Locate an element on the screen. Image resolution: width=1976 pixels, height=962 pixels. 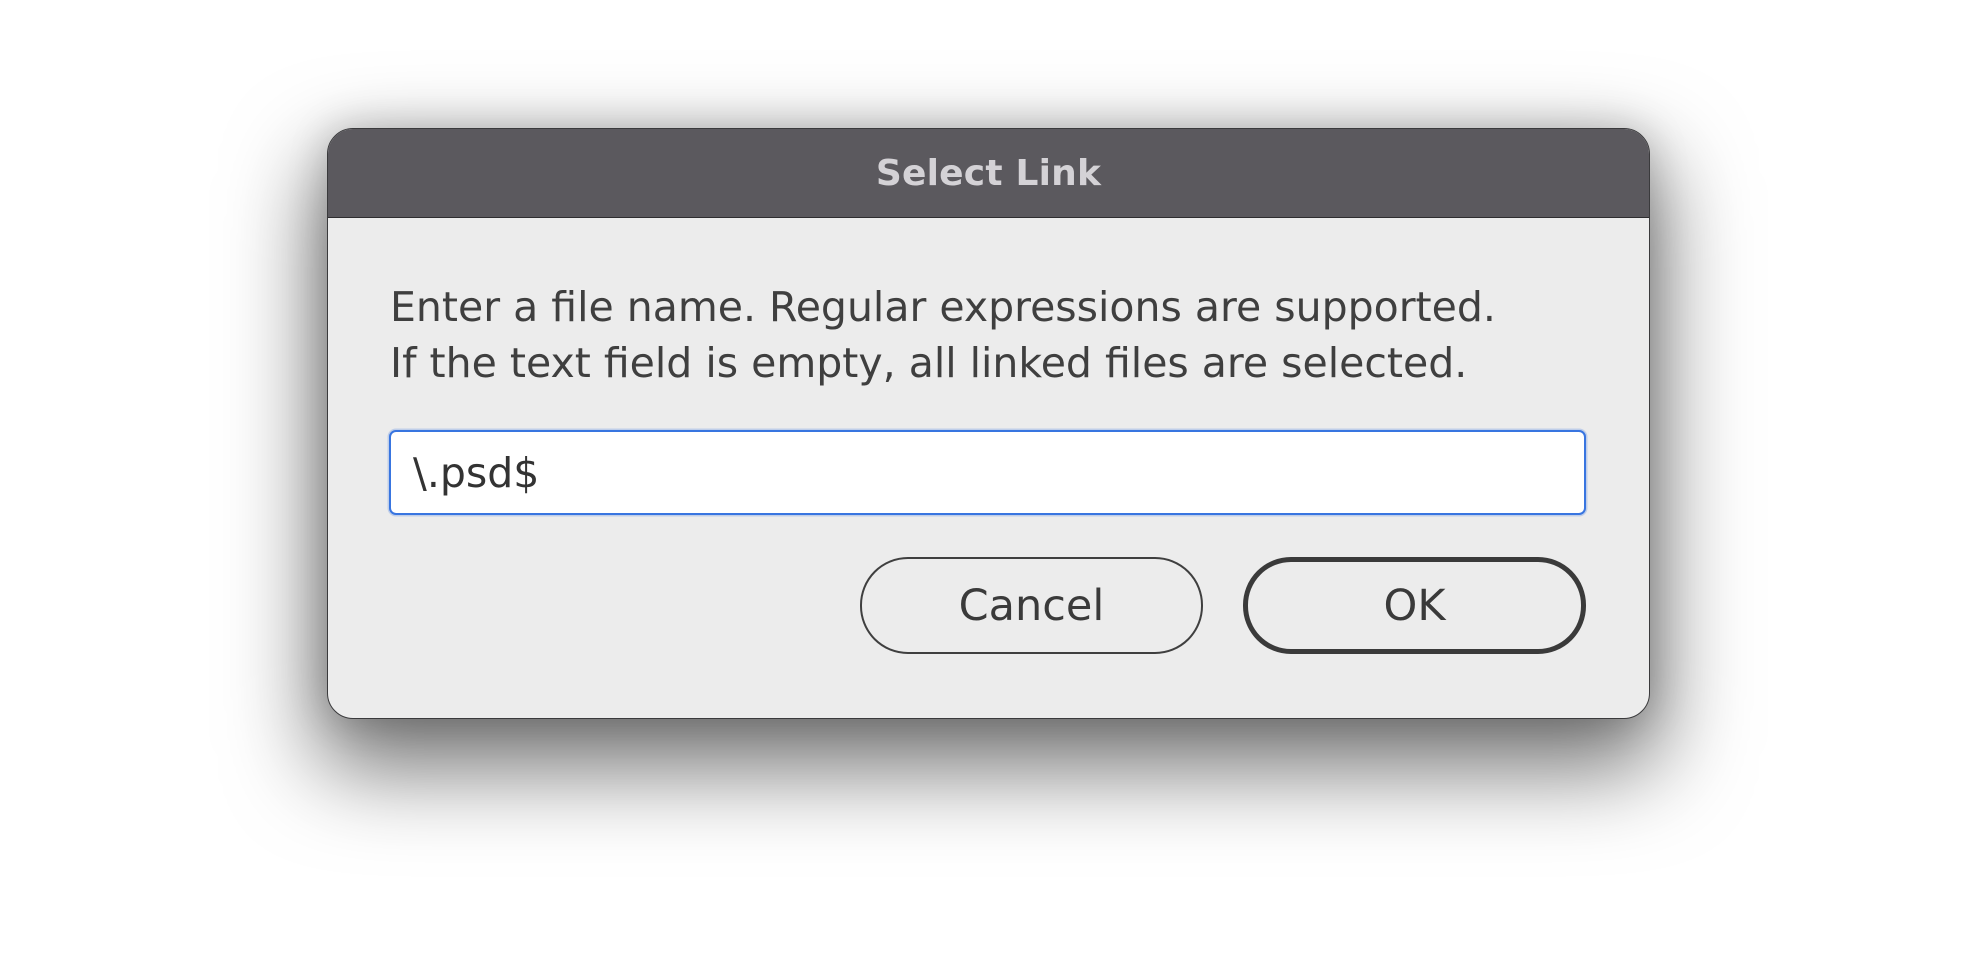
file-name-field is located at coordinates (987, 472).